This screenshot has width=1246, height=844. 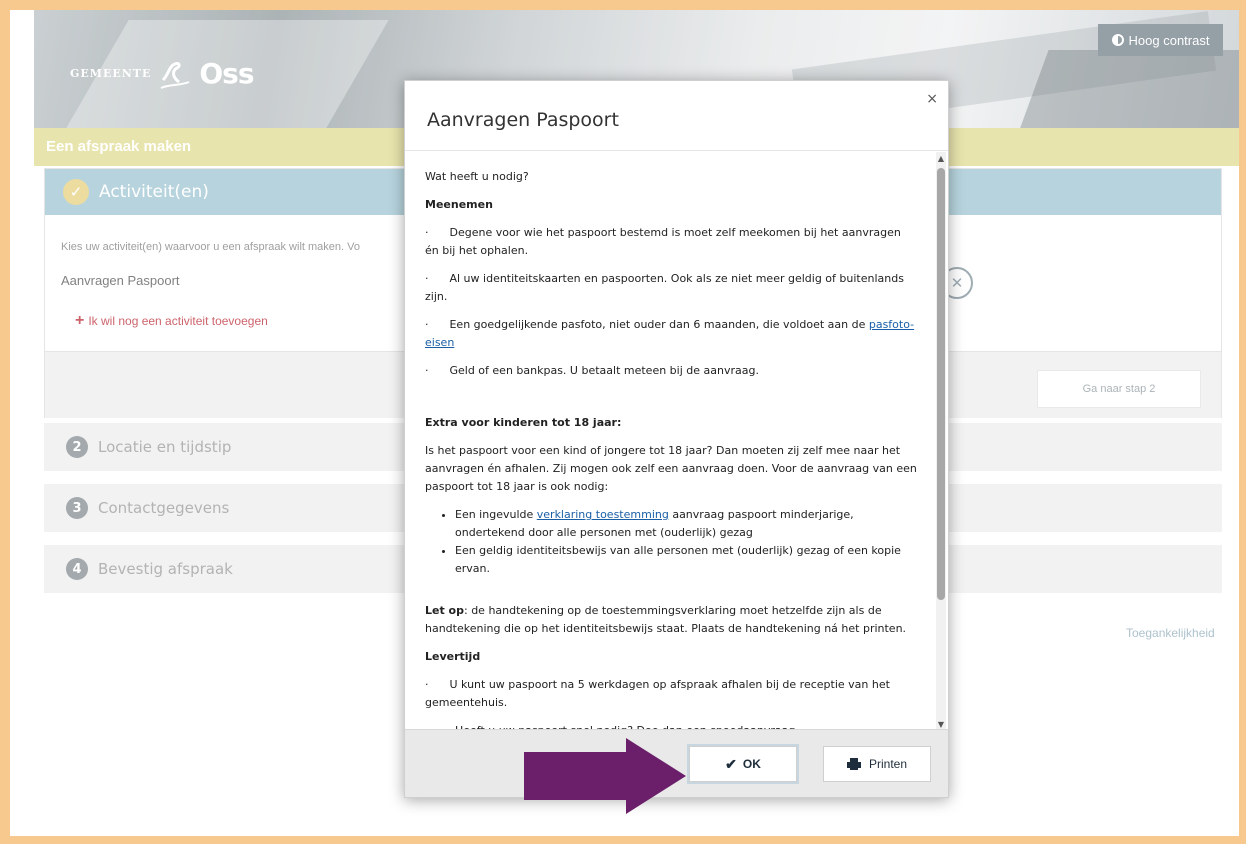 I want to click on dialog-title: Aanvragen Paspoort, so click(x=523, y=120).